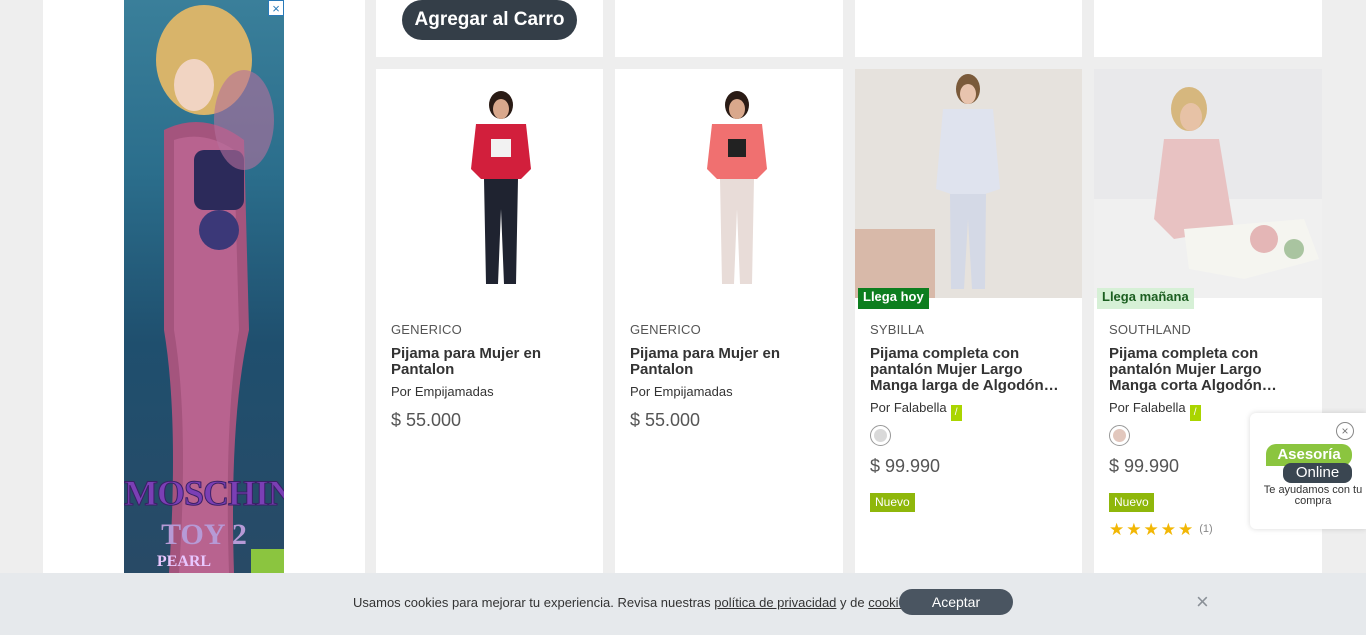 This screenshot has height=635, width=1366. Describe the element at coordinates (1145, 298) in the screenshot. I see `shipping-badge: Llega mañana` at that location.